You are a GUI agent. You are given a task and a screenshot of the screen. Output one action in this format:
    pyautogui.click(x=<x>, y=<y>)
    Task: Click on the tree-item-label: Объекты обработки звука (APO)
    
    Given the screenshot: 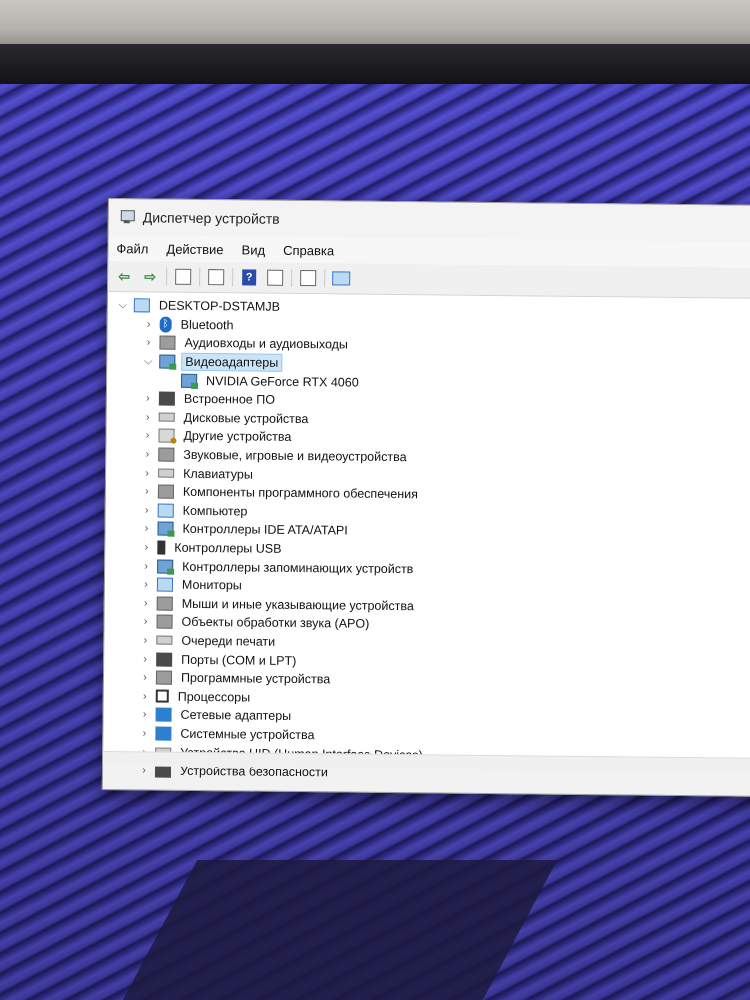 What is the action you would take?
    pyautogui.click(x=275, y=623)
    